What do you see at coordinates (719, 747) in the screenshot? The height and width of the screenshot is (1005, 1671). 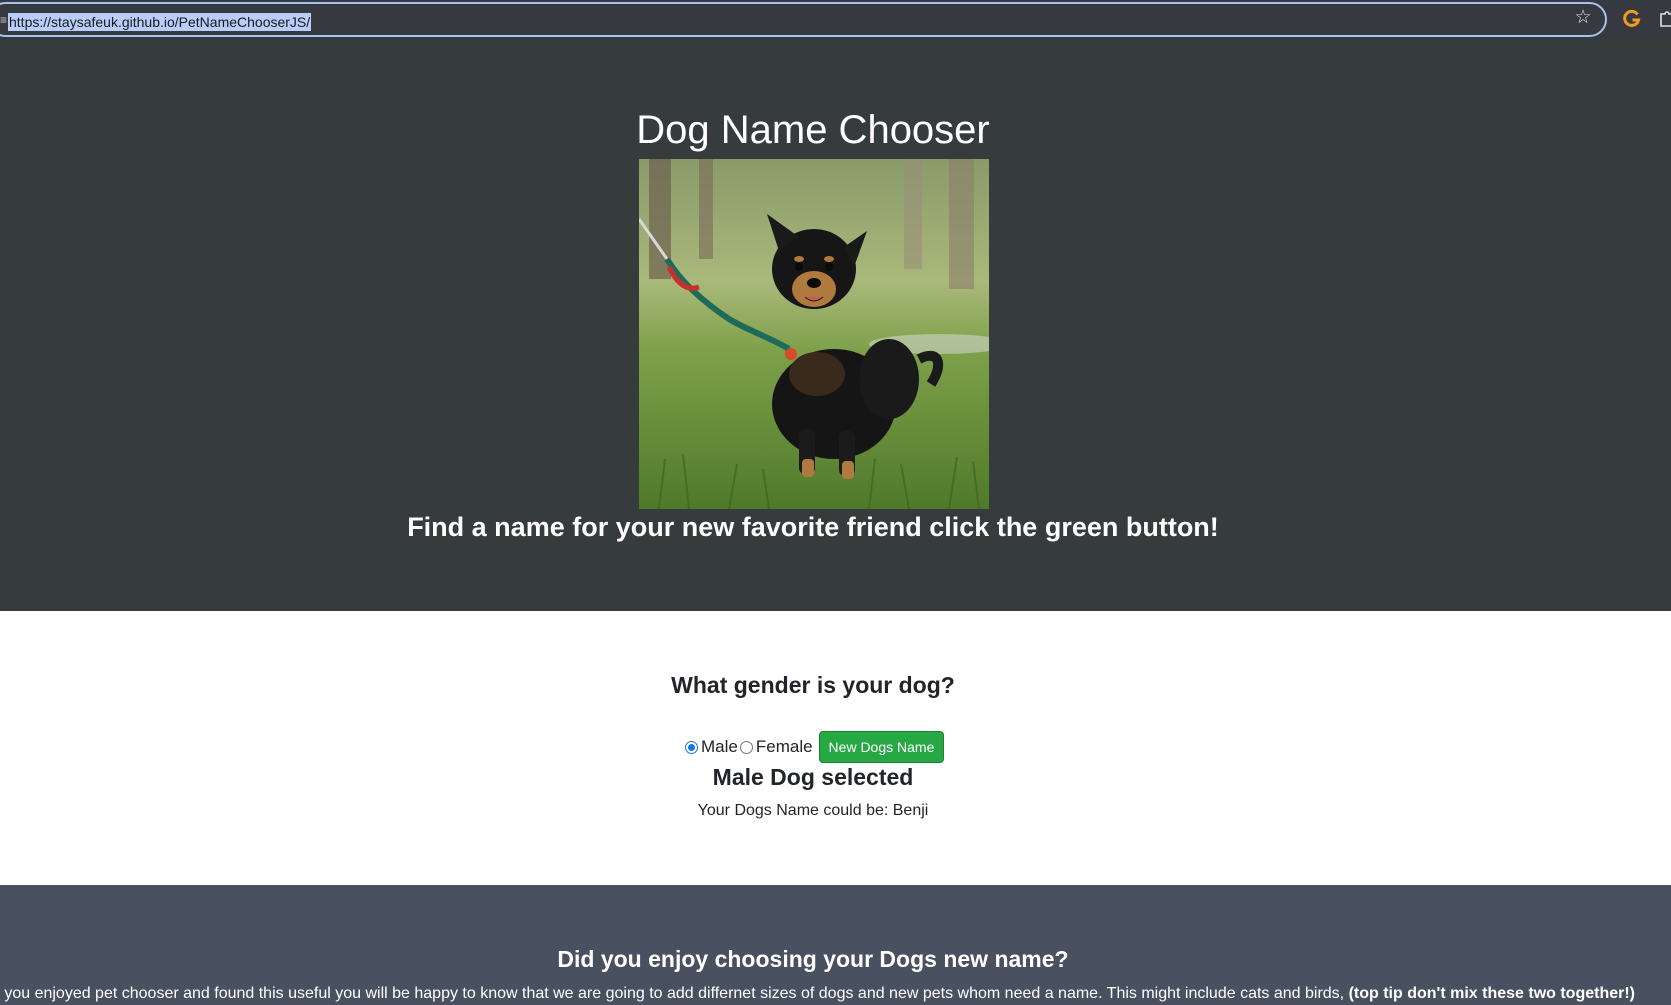 I see `male-radio-label: Male` at bounding box center [719, 747].